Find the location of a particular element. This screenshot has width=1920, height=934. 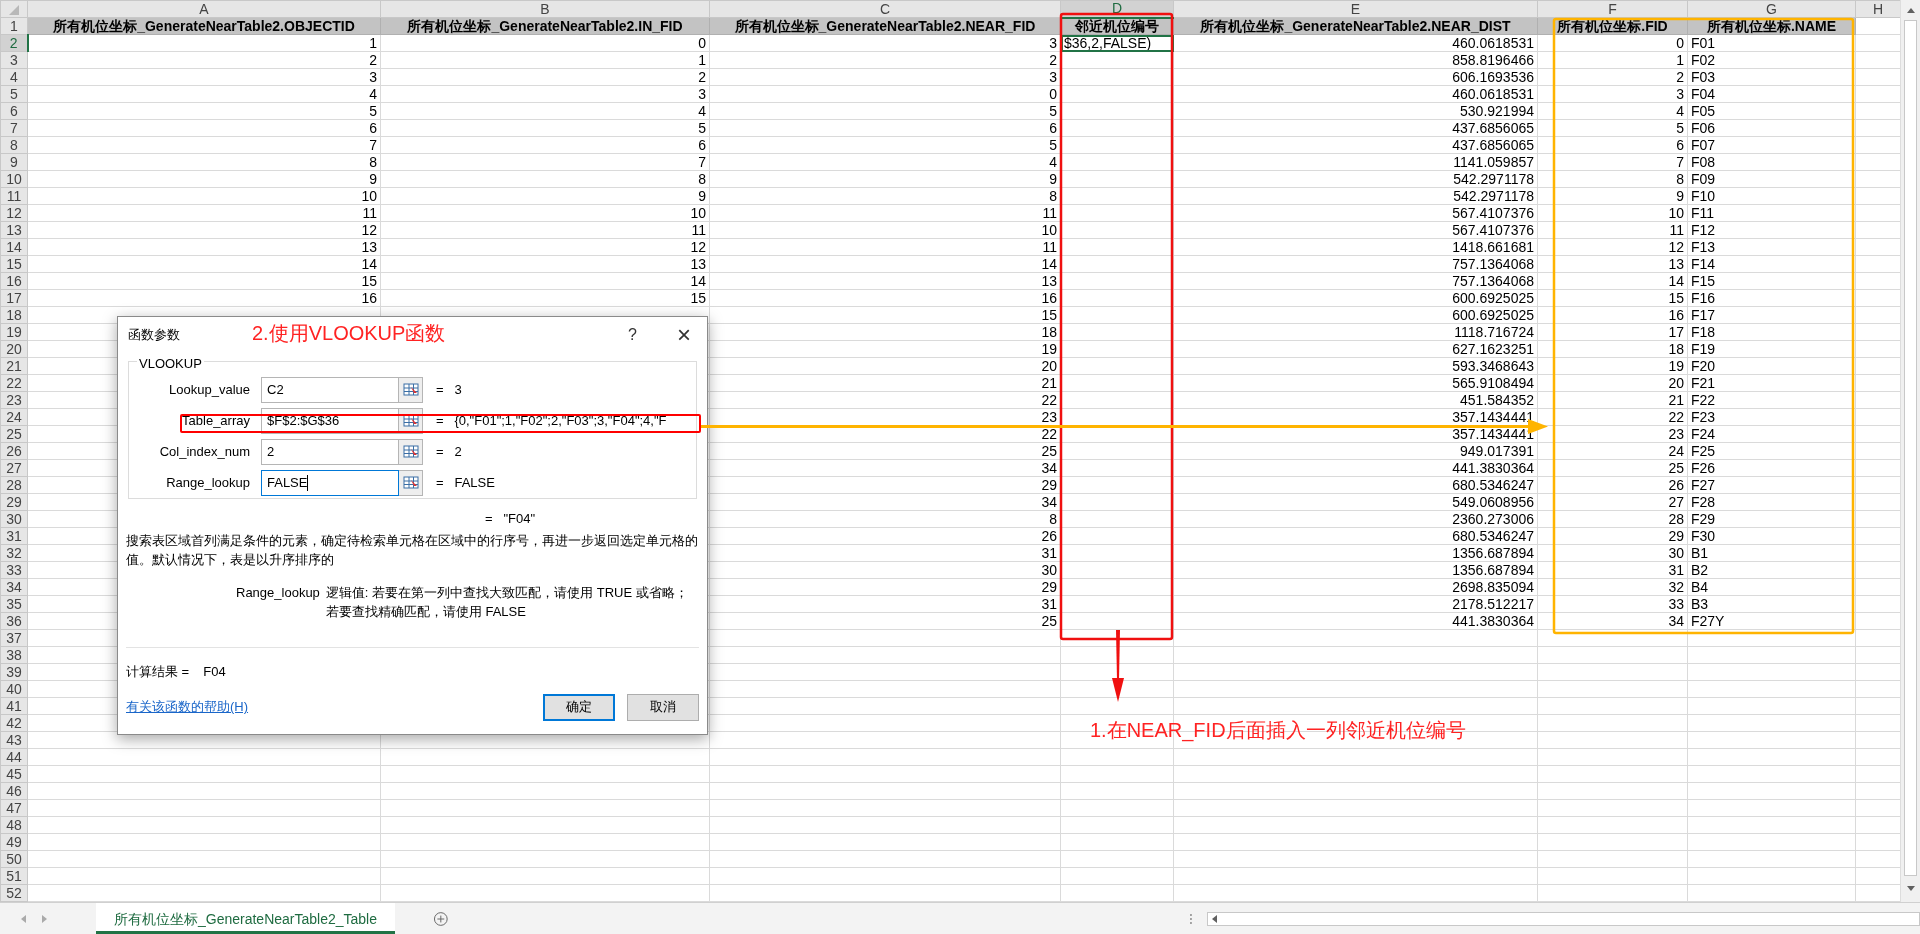

table-cell: 1 is located at coordinates (545, 60).